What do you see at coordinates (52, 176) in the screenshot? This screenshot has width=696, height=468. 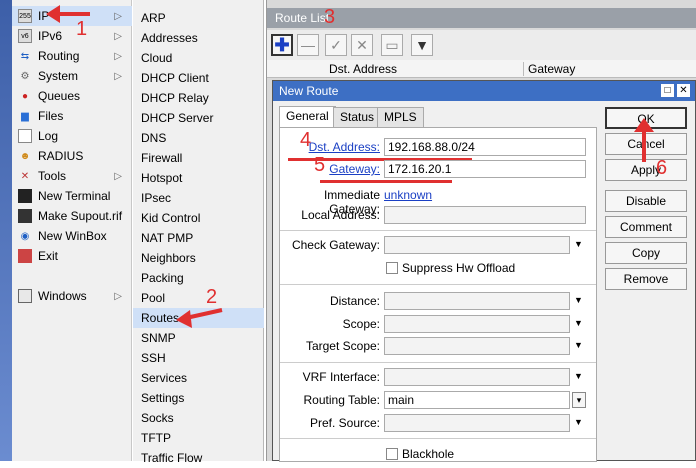 I see `menu-item-label: Tools` at bounding box center [52, 176].